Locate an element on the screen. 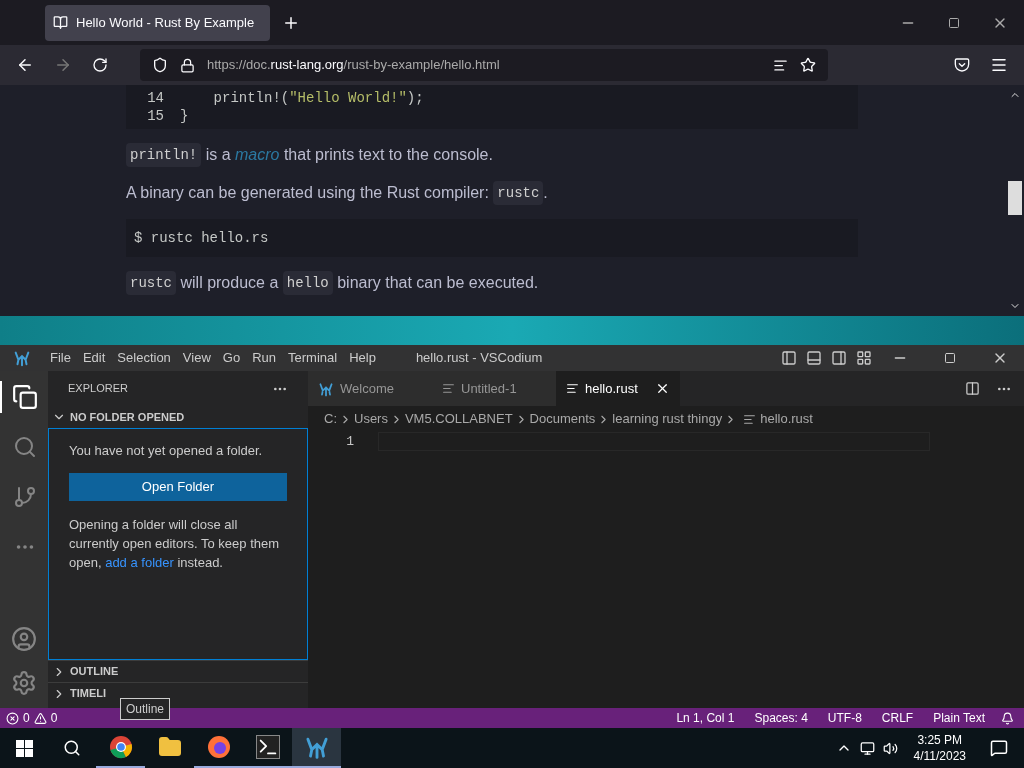 The height and width of the screenshot is (768, 1024). paragraph-text: that prints text to the console. is located at coordinates (387, 155).